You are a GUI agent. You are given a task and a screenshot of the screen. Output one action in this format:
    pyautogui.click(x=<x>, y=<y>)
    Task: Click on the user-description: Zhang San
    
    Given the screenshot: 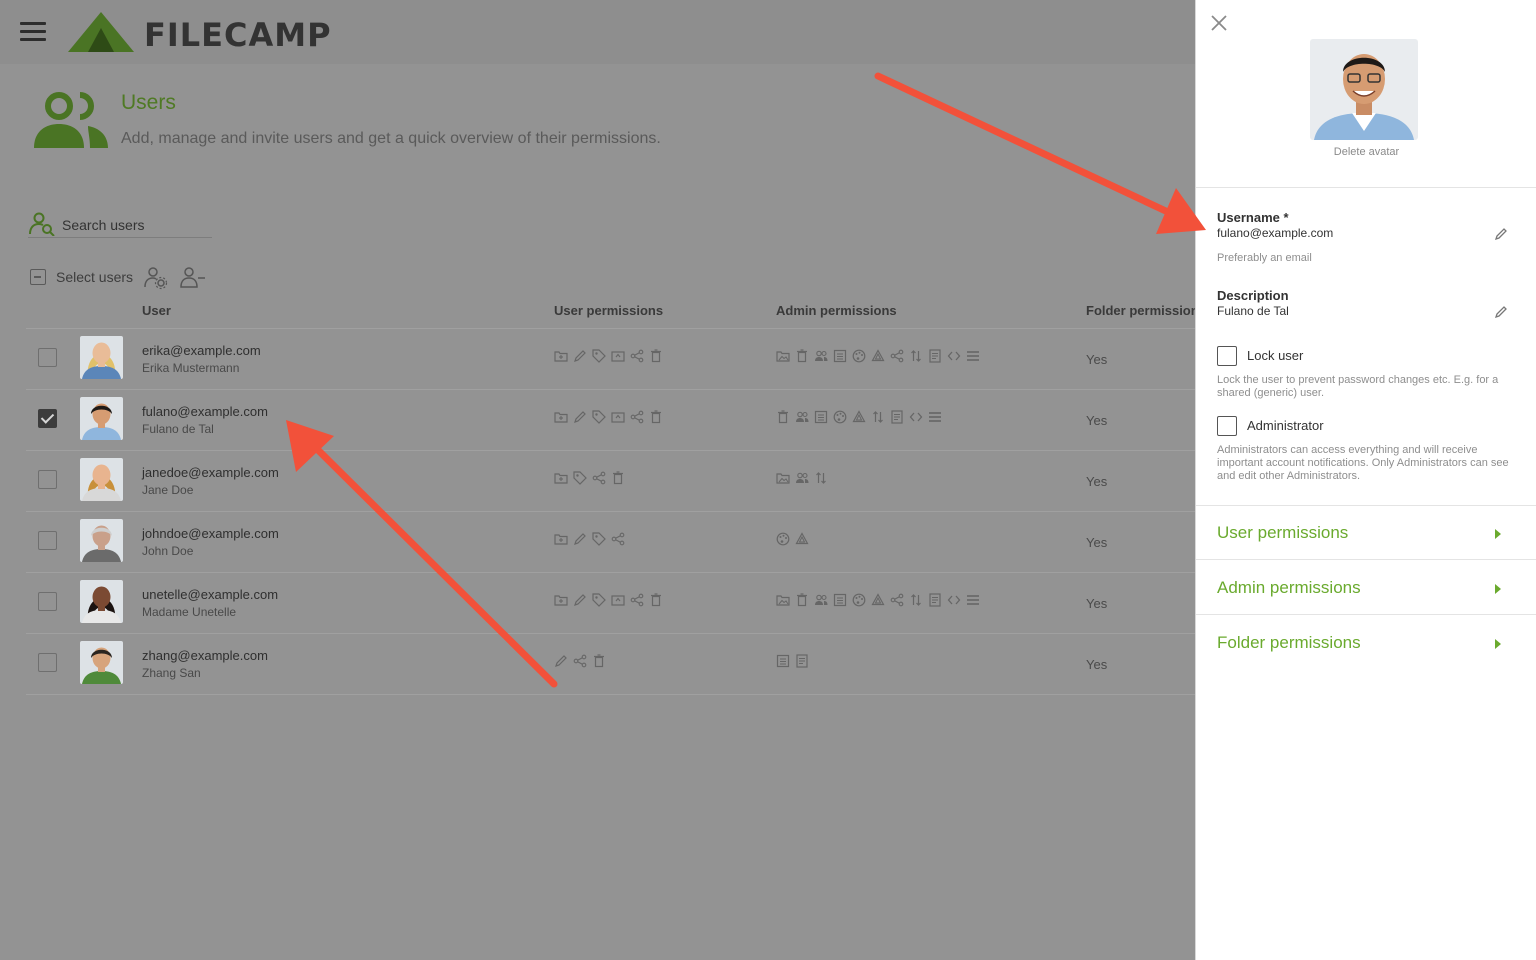 What is the action you would take?
    pyautogui.click(x=171, y=673)
    